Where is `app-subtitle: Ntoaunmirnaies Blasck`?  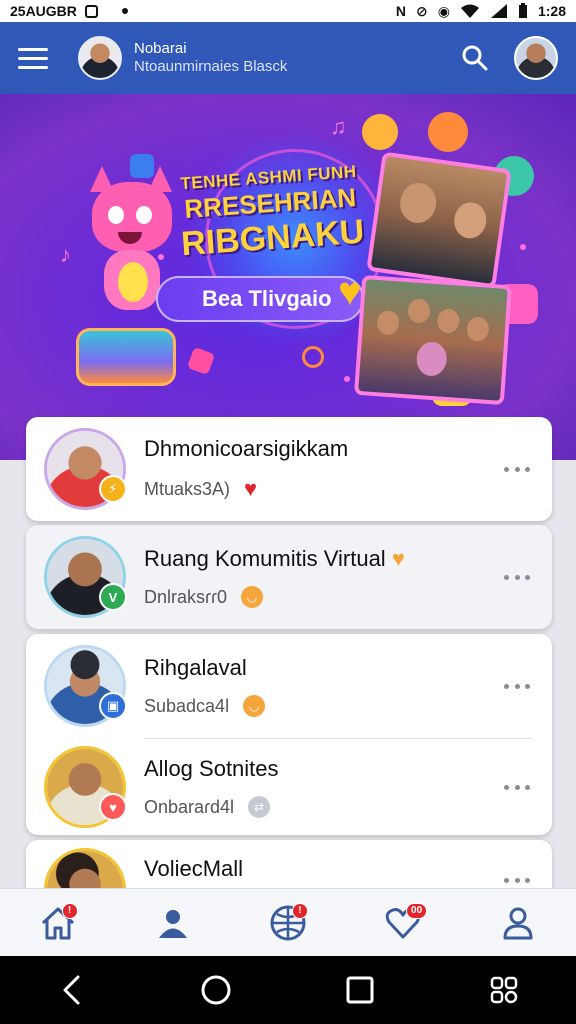 app-subtitle: Ntoaunmirnaies Blasck is located at coordinates (211, 66).